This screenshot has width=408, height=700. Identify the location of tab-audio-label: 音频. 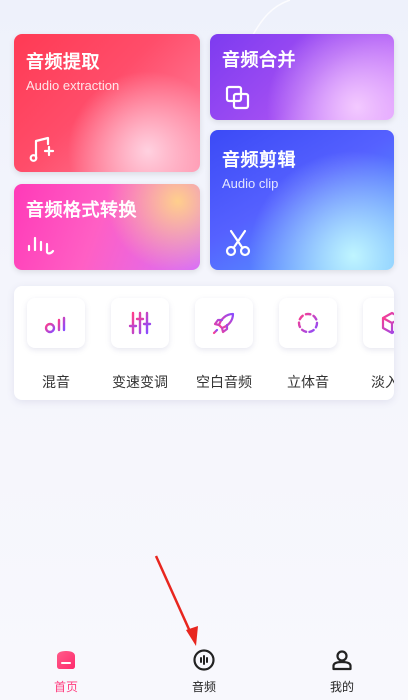
(203, 687).